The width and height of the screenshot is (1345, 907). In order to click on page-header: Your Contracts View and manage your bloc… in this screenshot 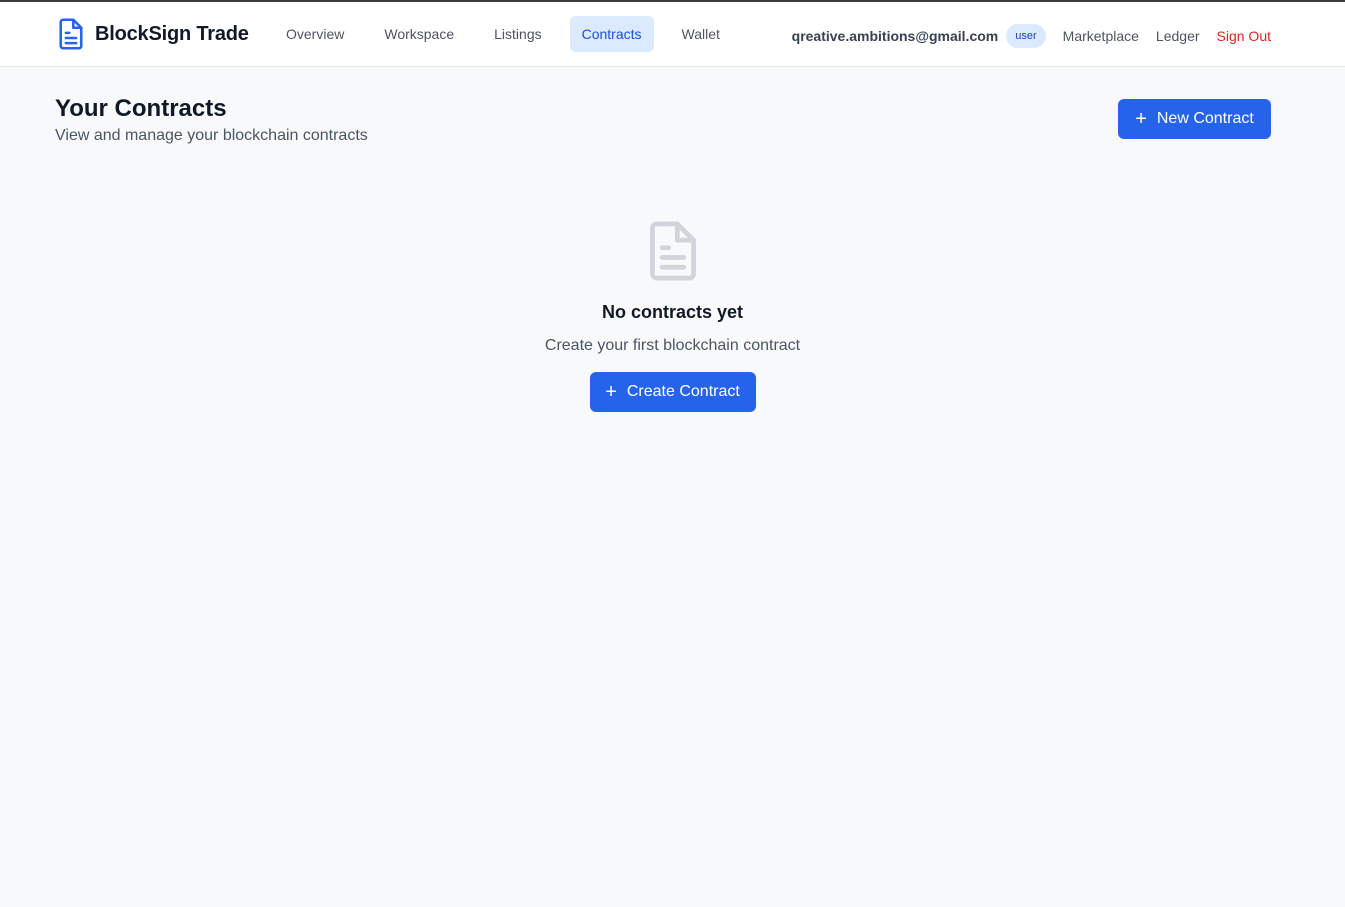, I will do `click(211, 120)`.